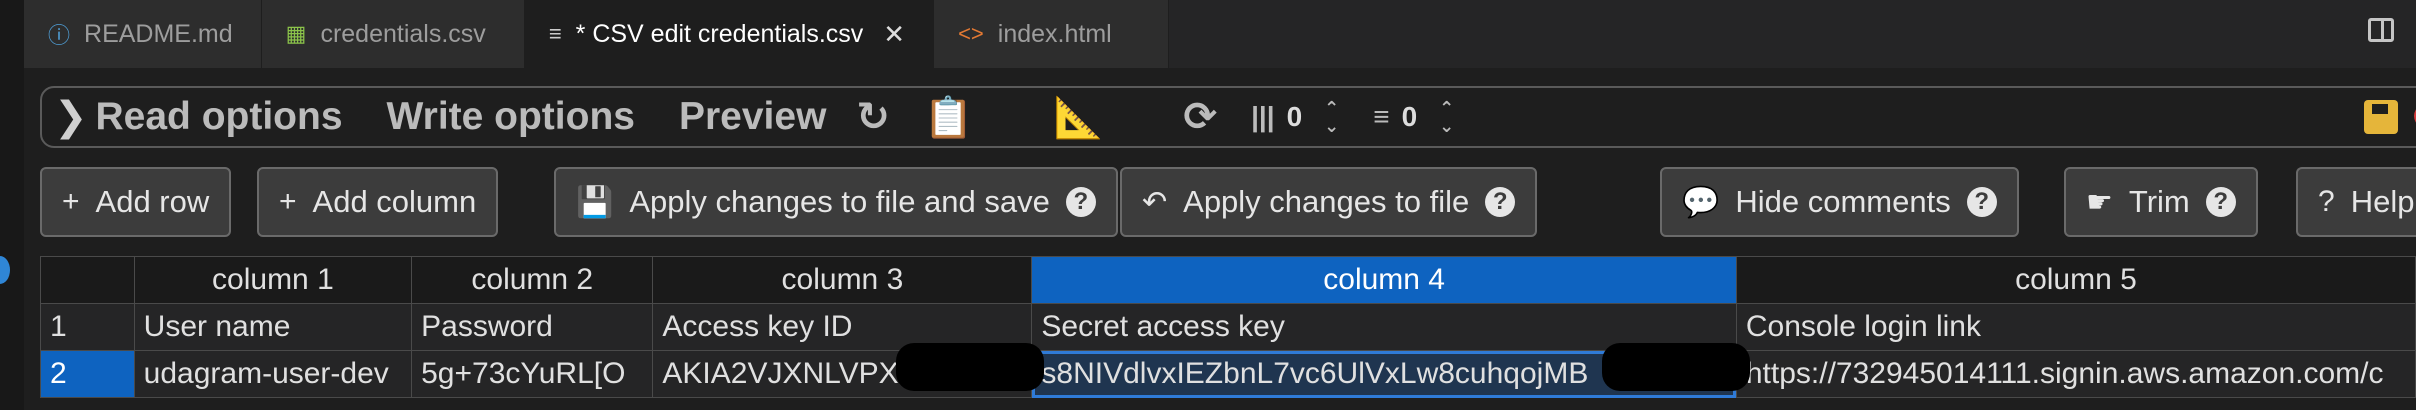  I want to click on apply-and-save-button: 💾 Apply changes to file and save ?, so click(836, 202).